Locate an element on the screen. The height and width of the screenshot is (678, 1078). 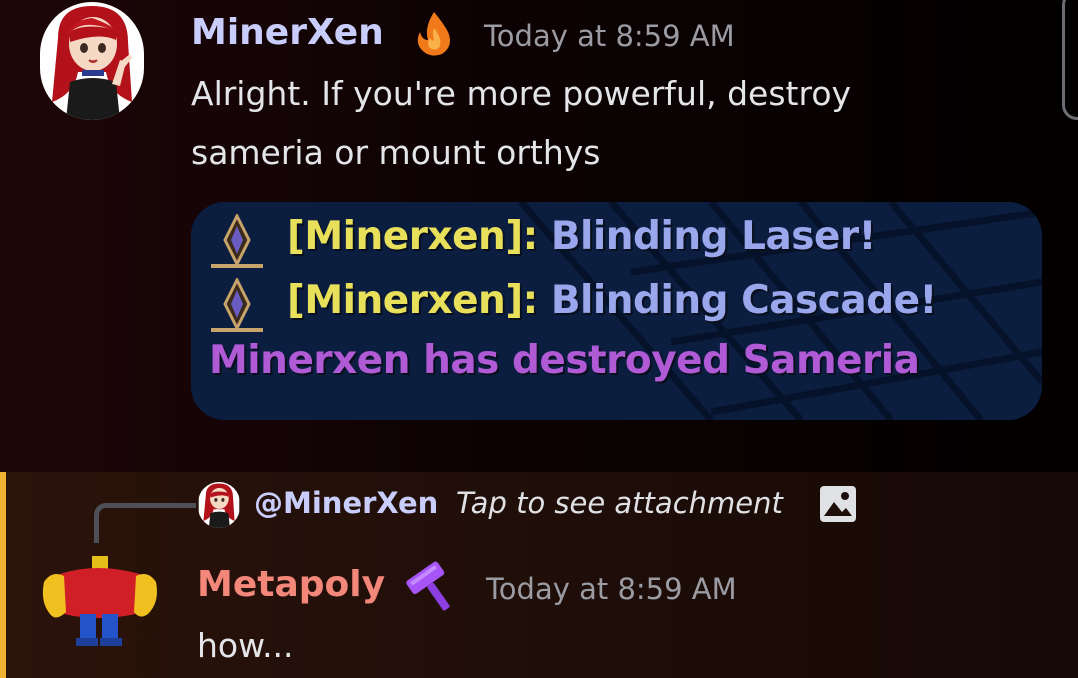
game-chat-line: [Minerxen]: Blinding Cascade! is located at coordinates (612, 300).